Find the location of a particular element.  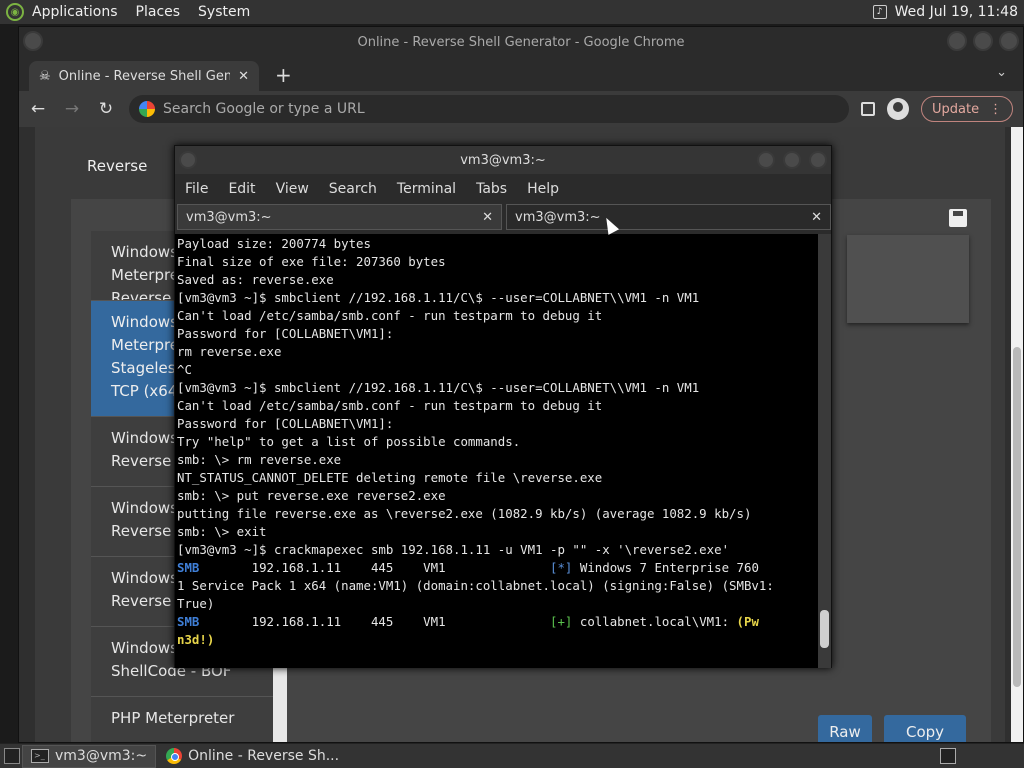

profile-avatar is located at coordinates (898, 109).